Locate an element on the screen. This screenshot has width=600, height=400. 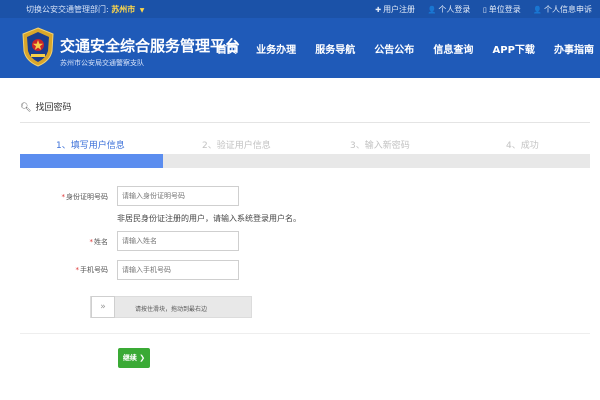
id-number-hint: 非居民身份证注册的用户，请输入系统登录用户名。 is located at coordinates (209, 218).